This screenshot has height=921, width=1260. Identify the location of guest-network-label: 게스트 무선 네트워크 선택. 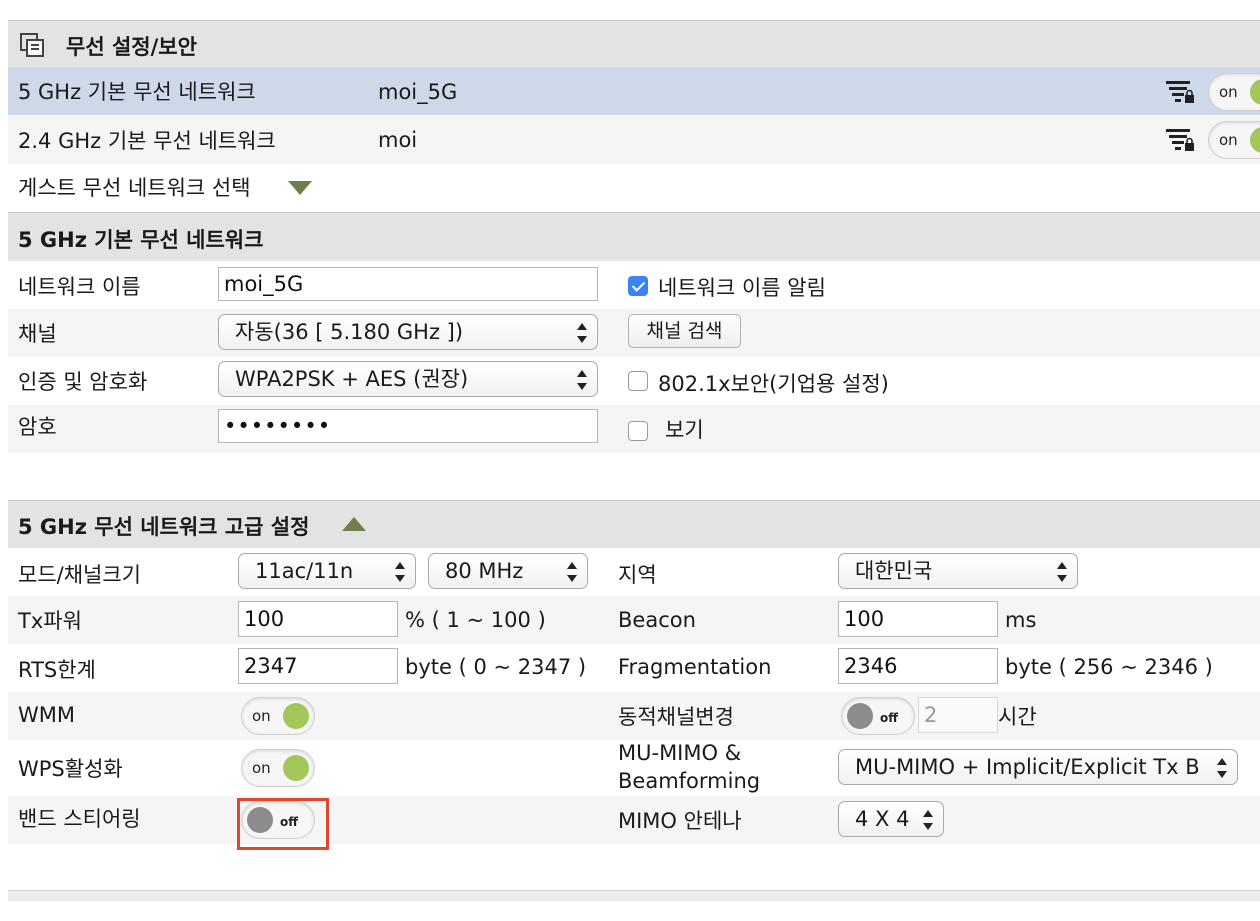
(134, 188).